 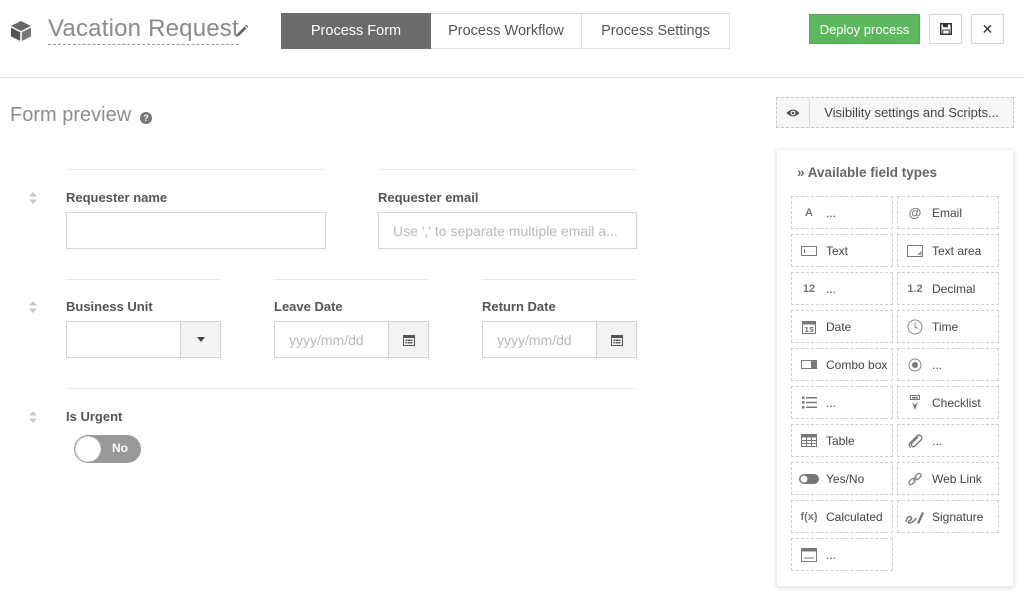 I want to click on return-date-label: Return Date, so click(x=519, y=306).